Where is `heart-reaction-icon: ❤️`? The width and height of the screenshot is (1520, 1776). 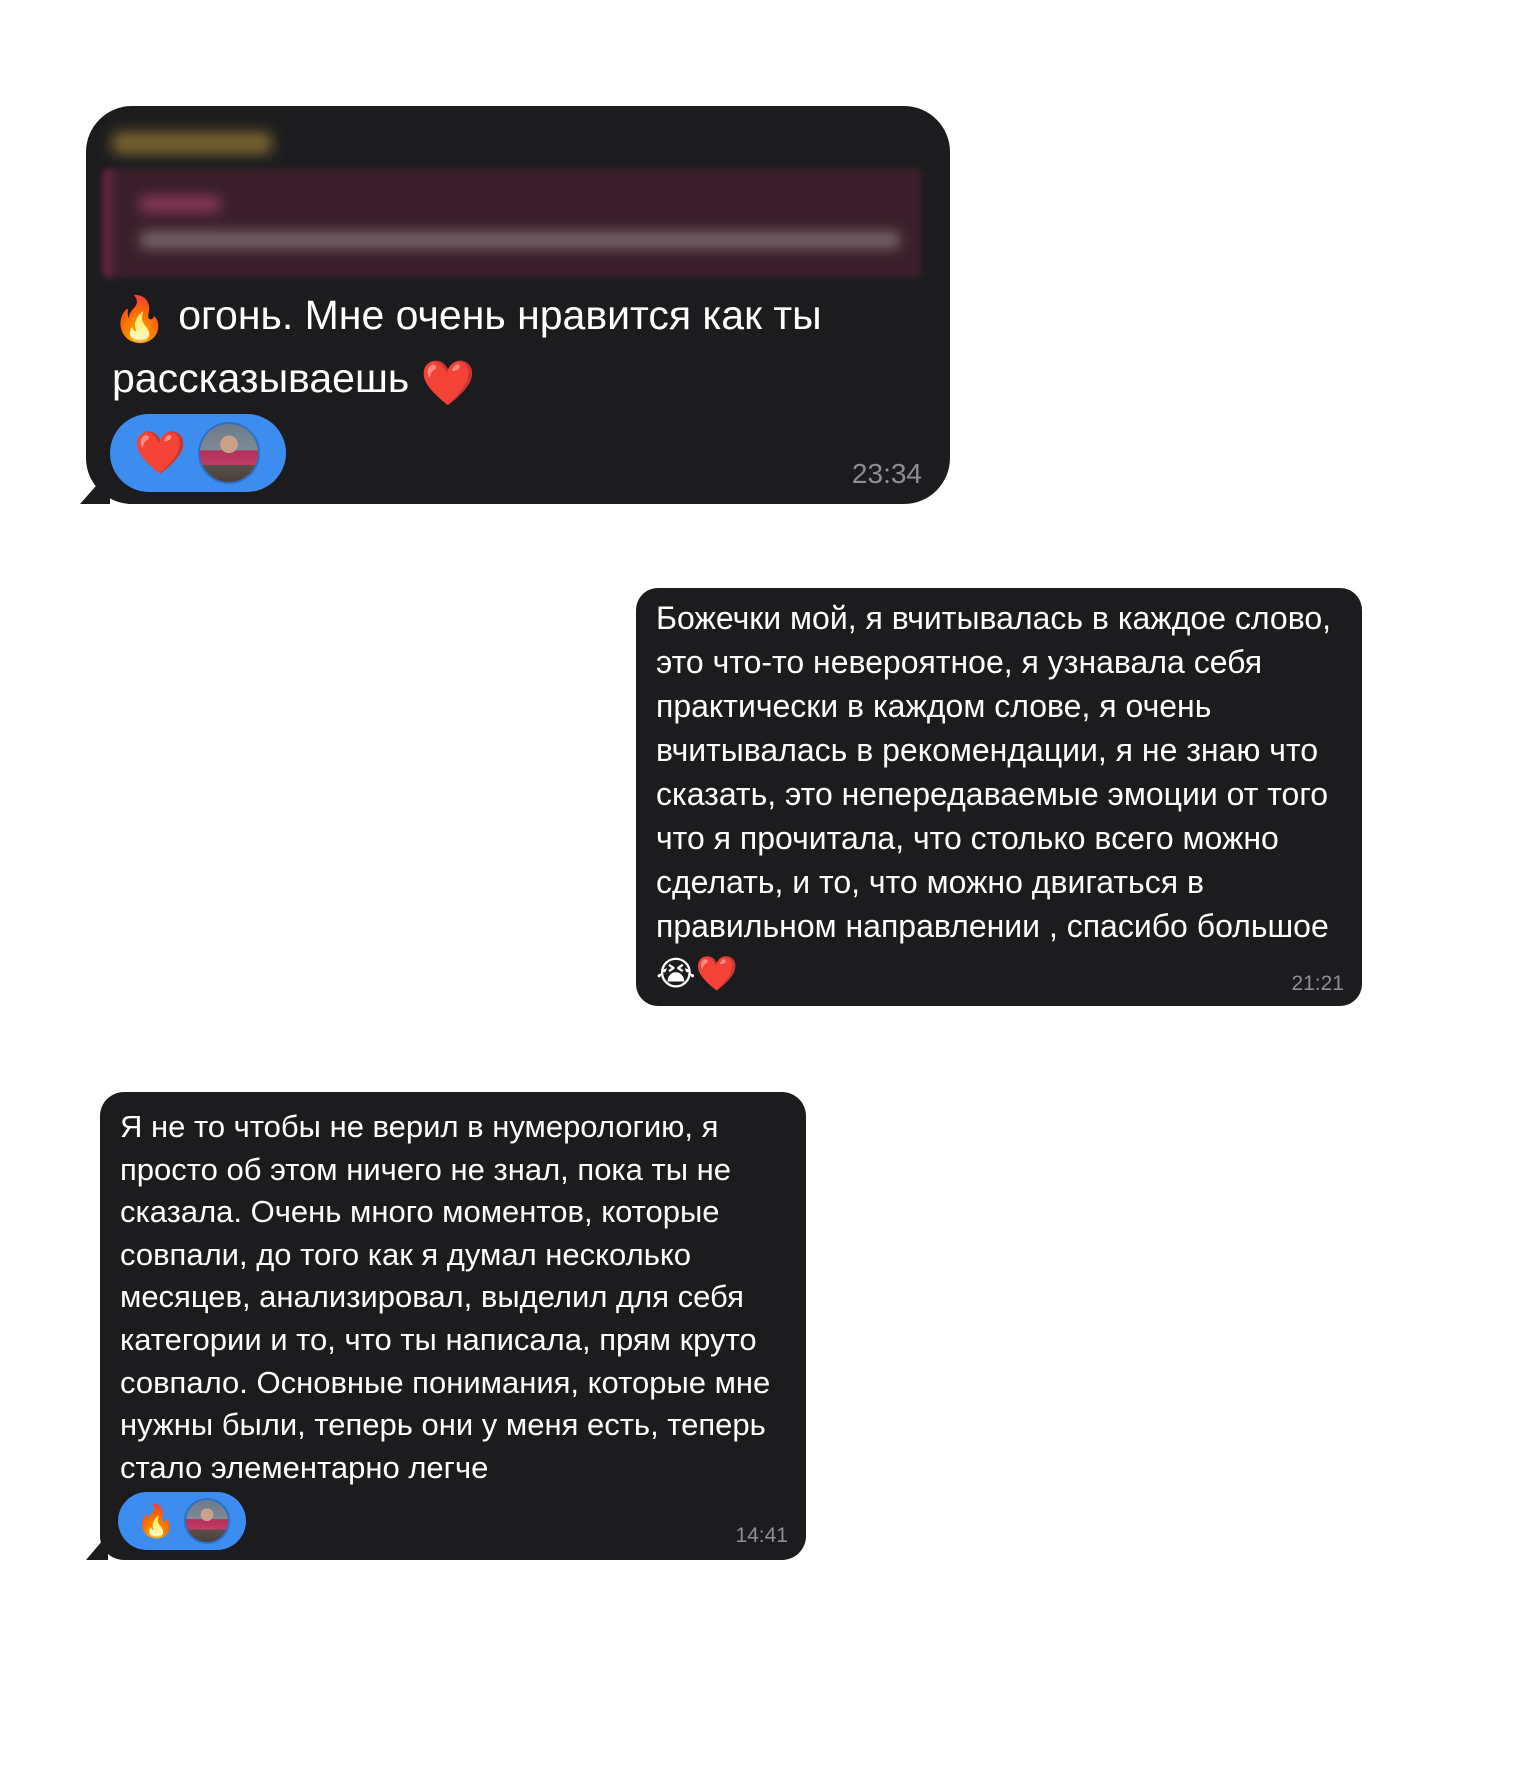 heart-reaction-icon: ❤️ is located at coordinates (160, 452).